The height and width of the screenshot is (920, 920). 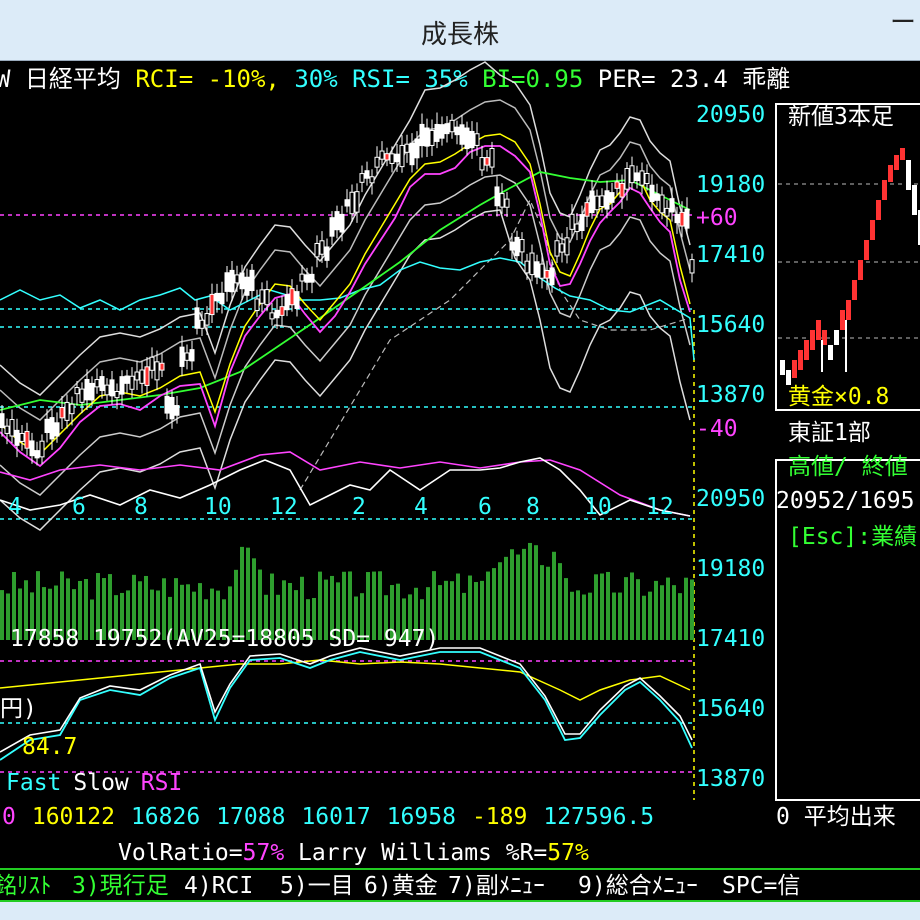 What do you see at coordinates (499, 817) in the screenshot?
I see `value-cell-6: -189` at bounding box center [499, 817].